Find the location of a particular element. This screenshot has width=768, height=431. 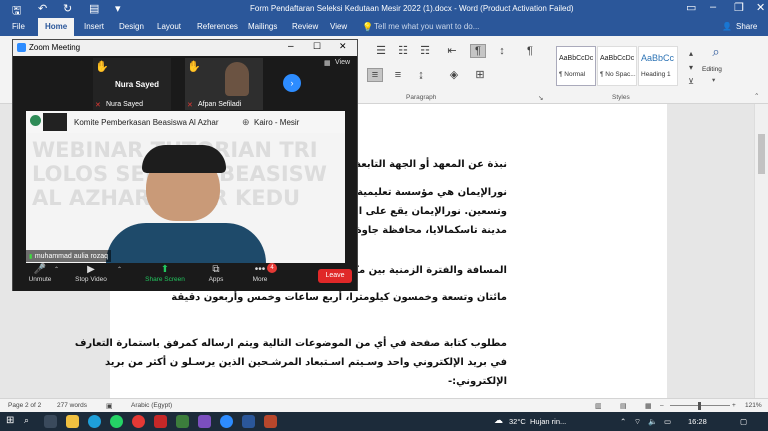

undo-icon: ↶ is located at coordinates (42, 8).